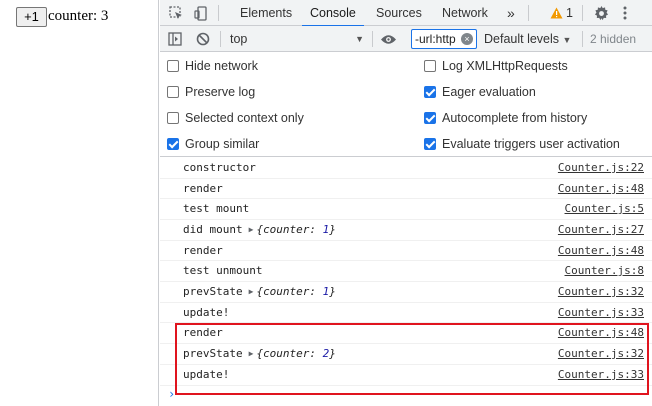 This screenshot has width=652, height=406. Describe the element at coordinates (430, 144) in the screenshot. I see `eval-triggers-checkbox` at that location.